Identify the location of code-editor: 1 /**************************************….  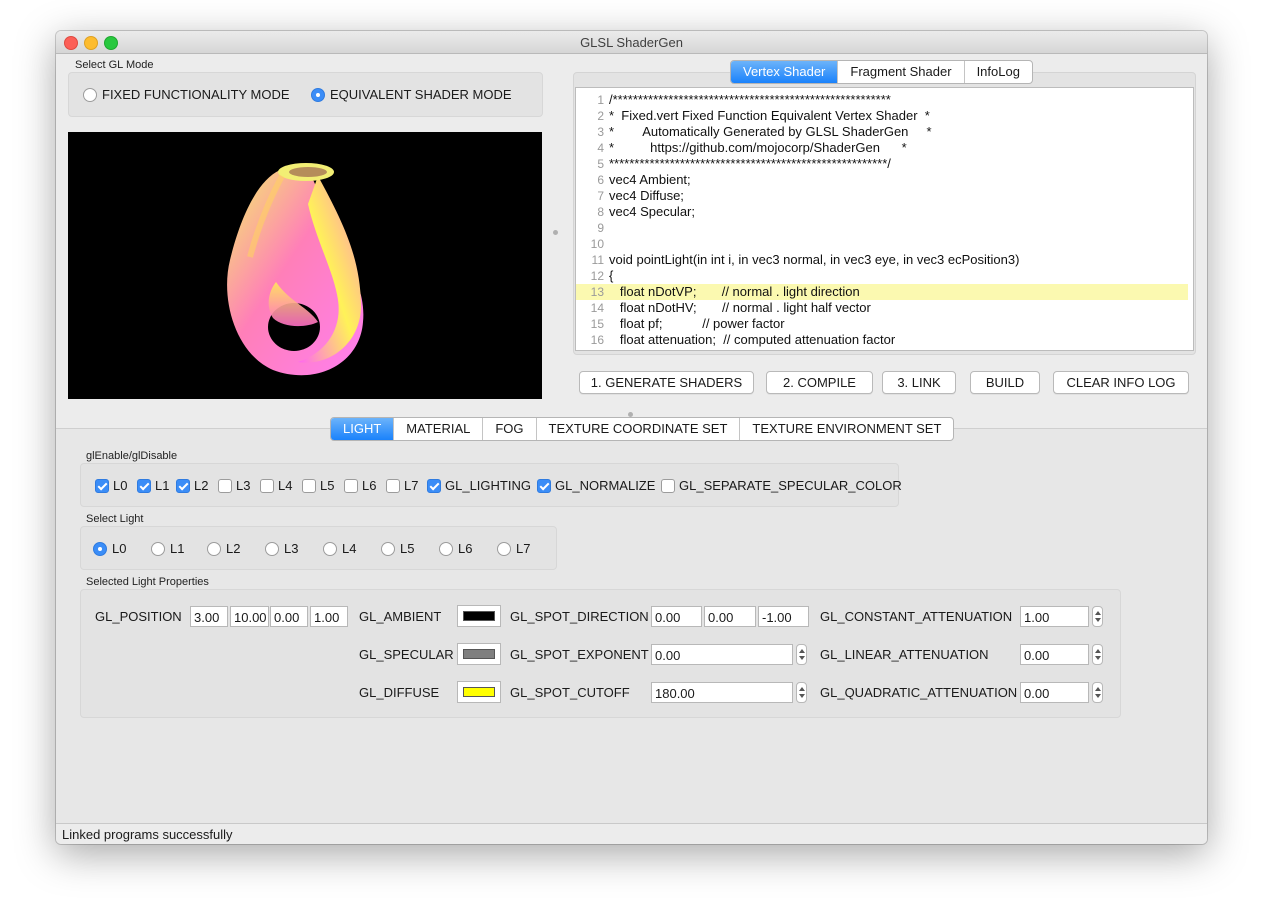
(884, 219).